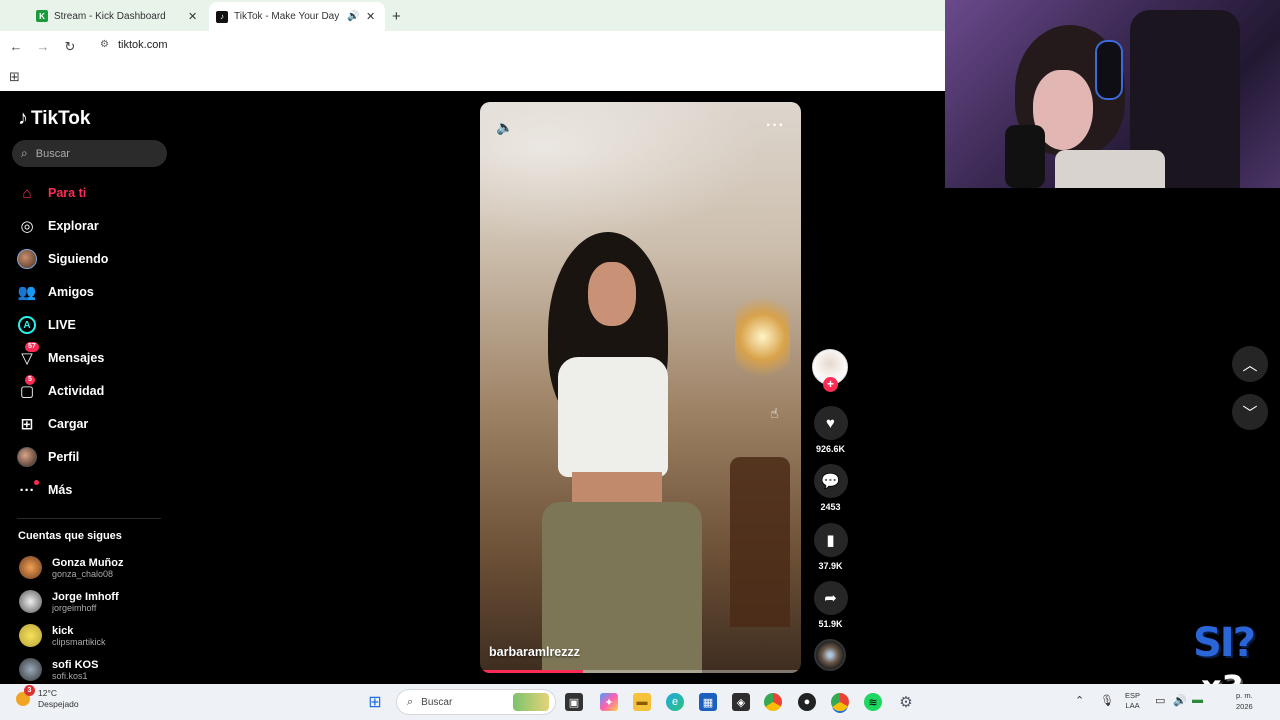  I want to click on video-chandelier, so click(762, 337).